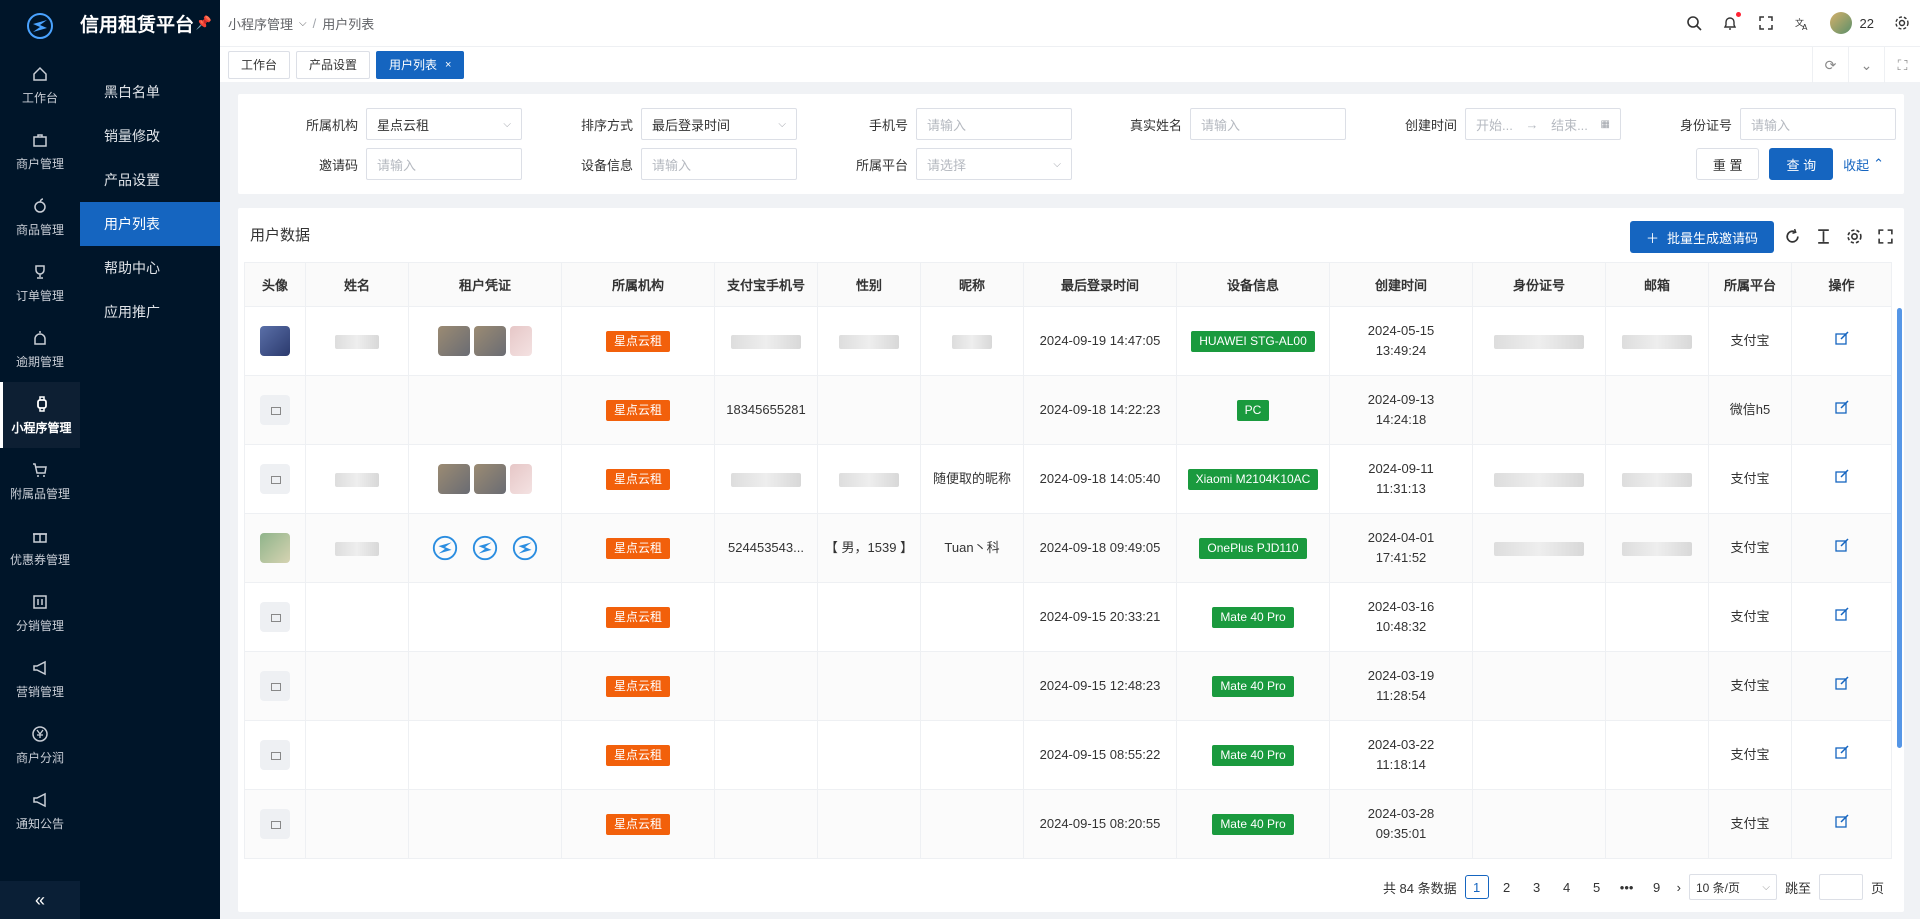 Image resolution: width=1920 pixels, height=919 pixels. What do you see at coordinates (420, 64) in the screenshot?
I see `tab-user-list: 用户列表 ×` at bounding box center [420, 64].